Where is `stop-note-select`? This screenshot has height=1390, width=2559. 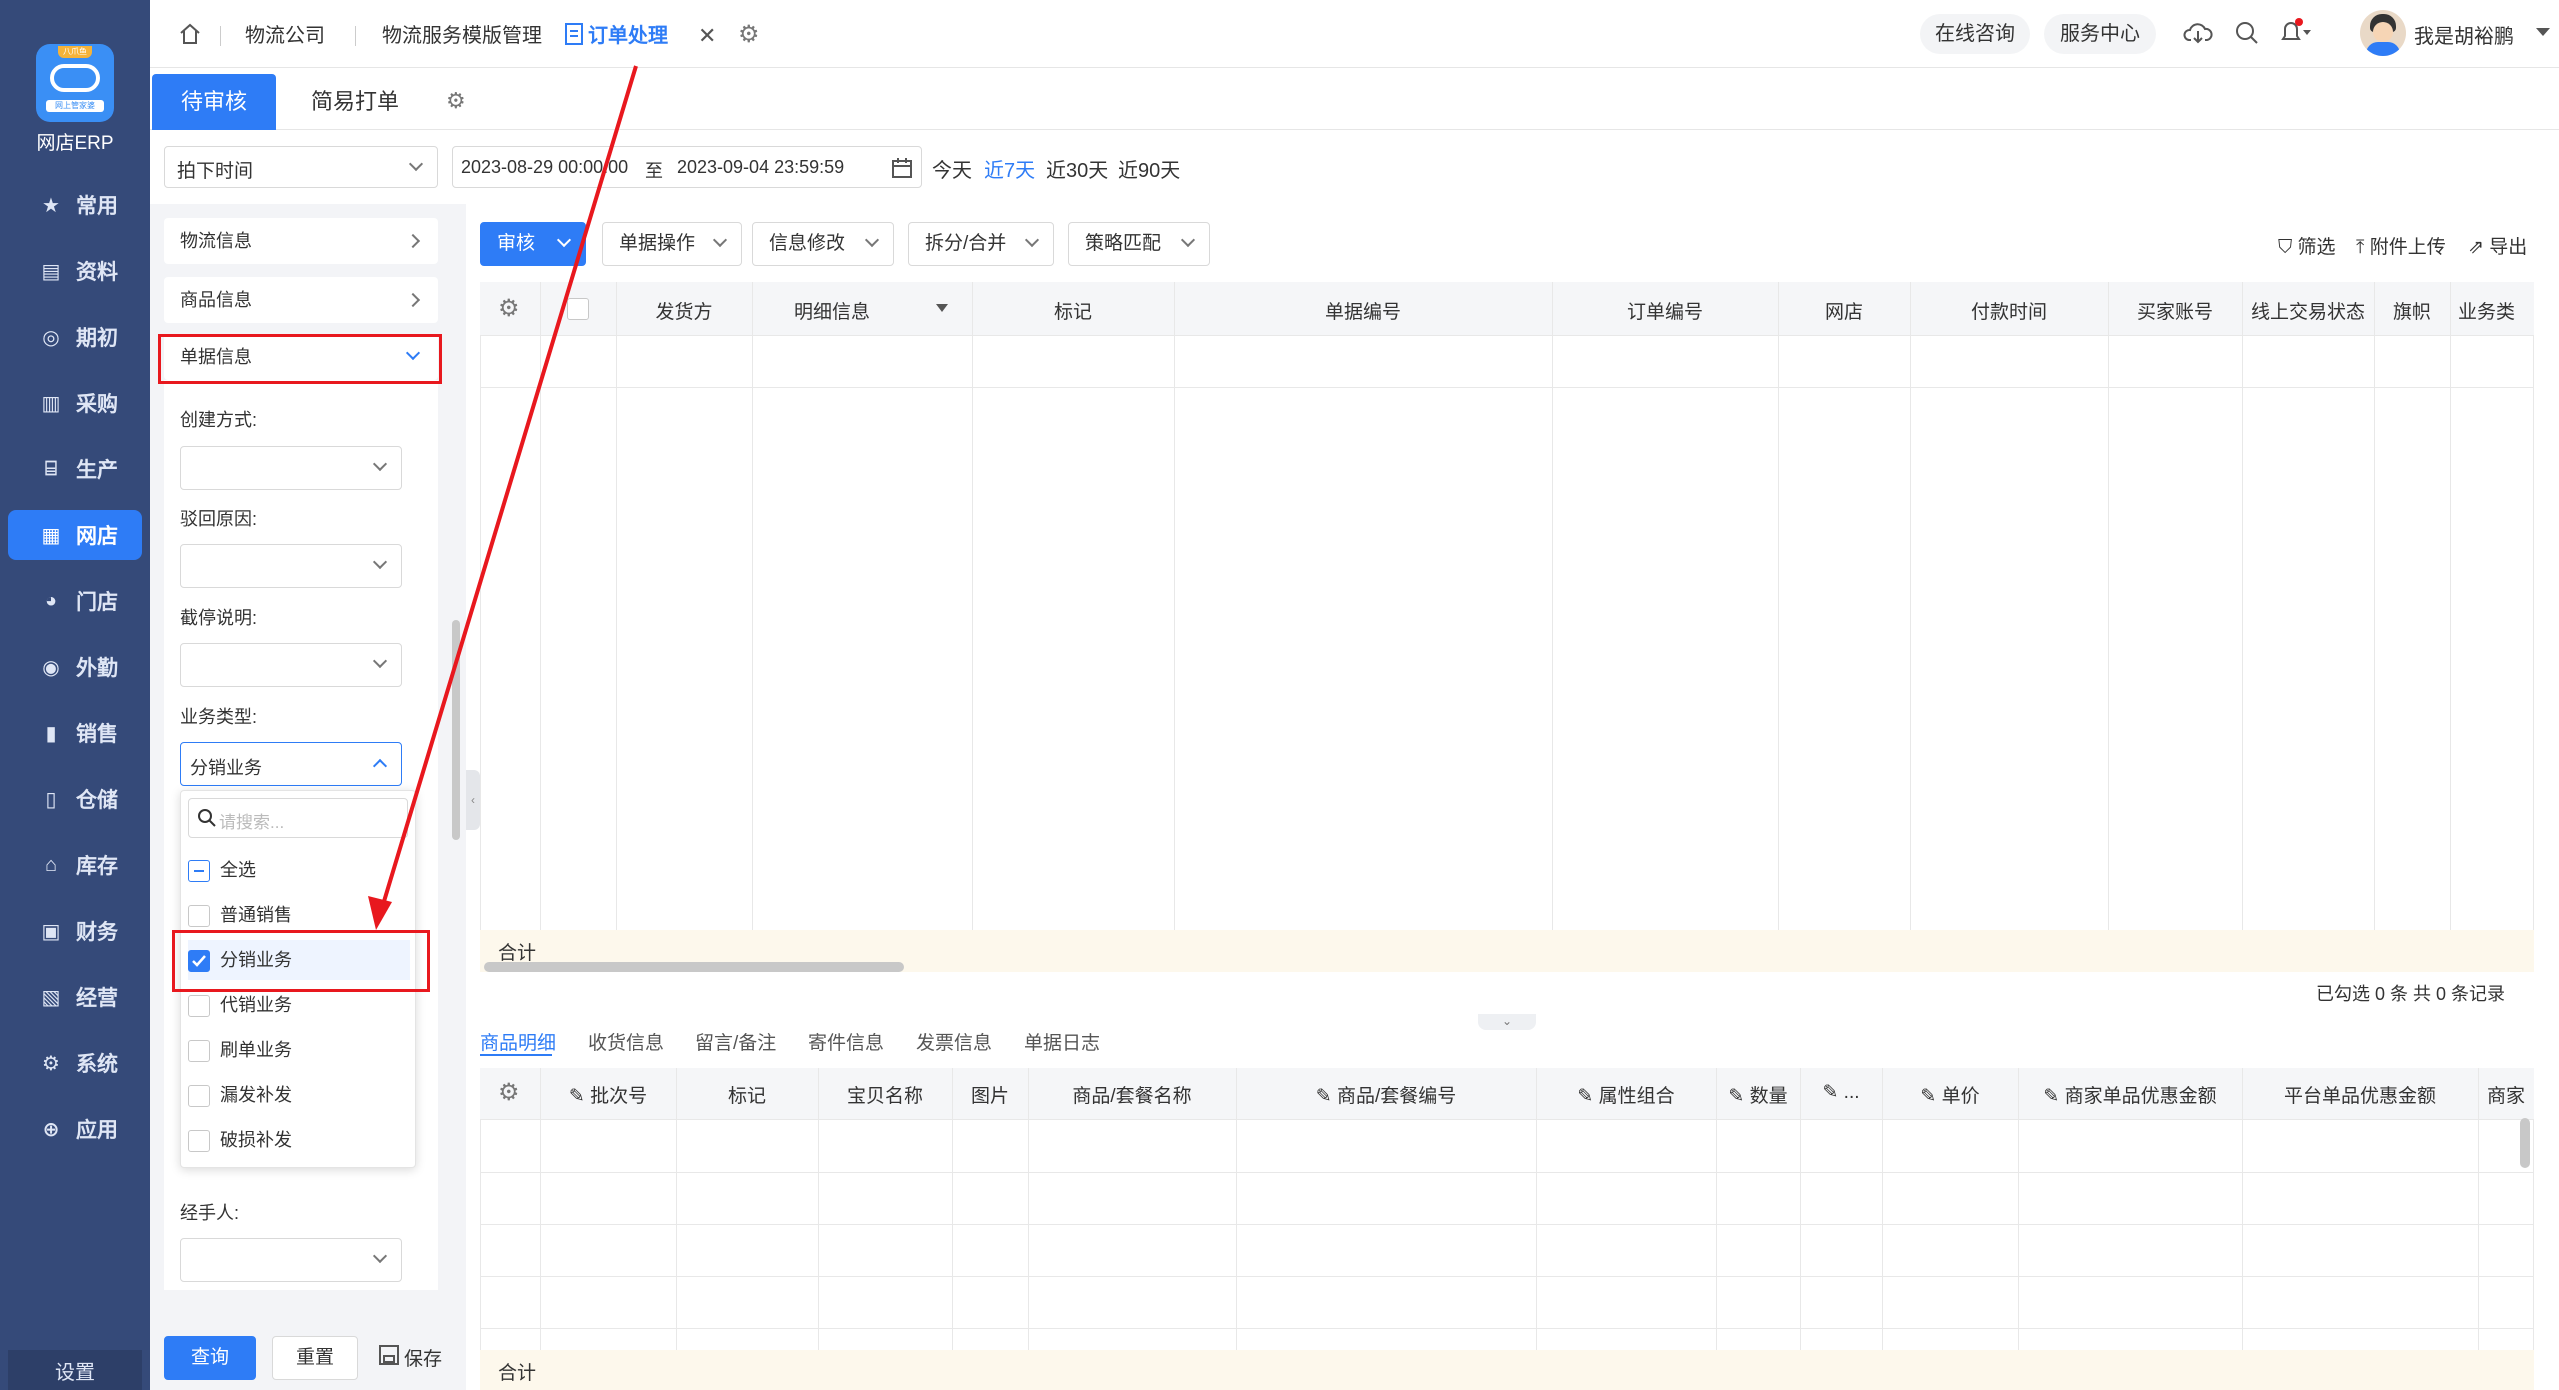
stop-note-select is located at coordinates (291, 665).